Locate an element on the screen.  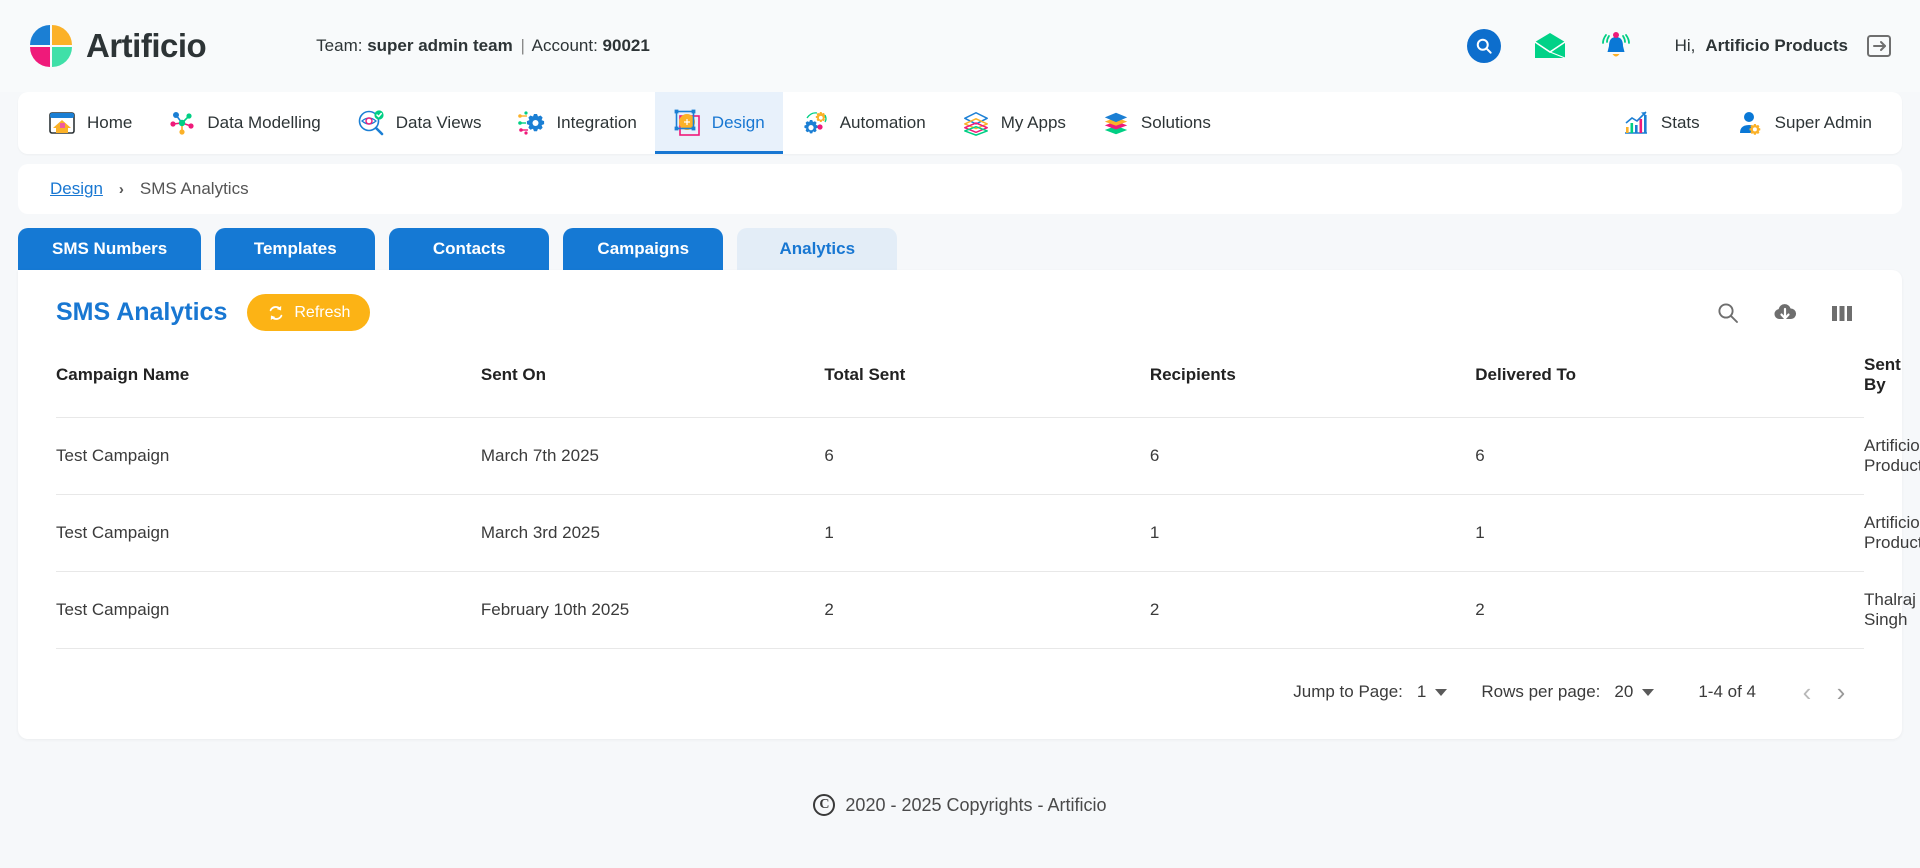
refresh-label: Refresh is located at coordinates (322, 312).